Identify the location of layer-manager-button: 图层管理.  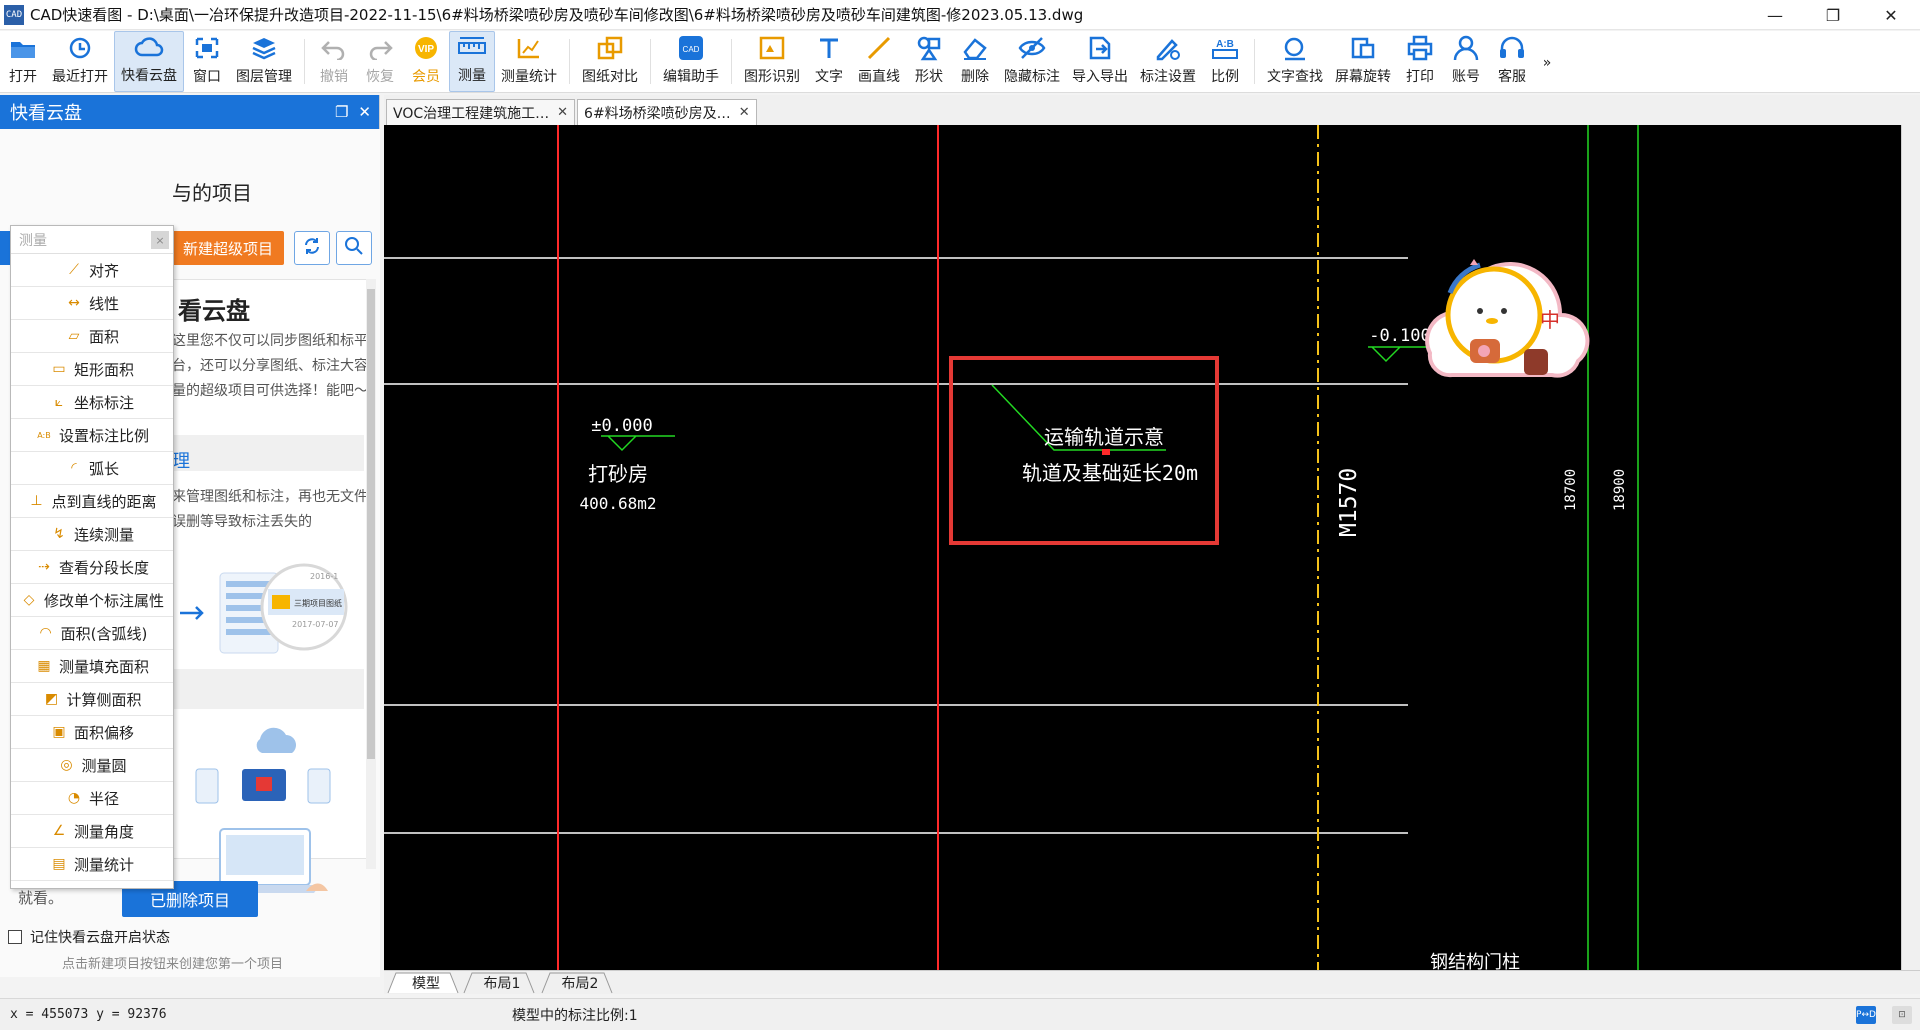
(264, 61).